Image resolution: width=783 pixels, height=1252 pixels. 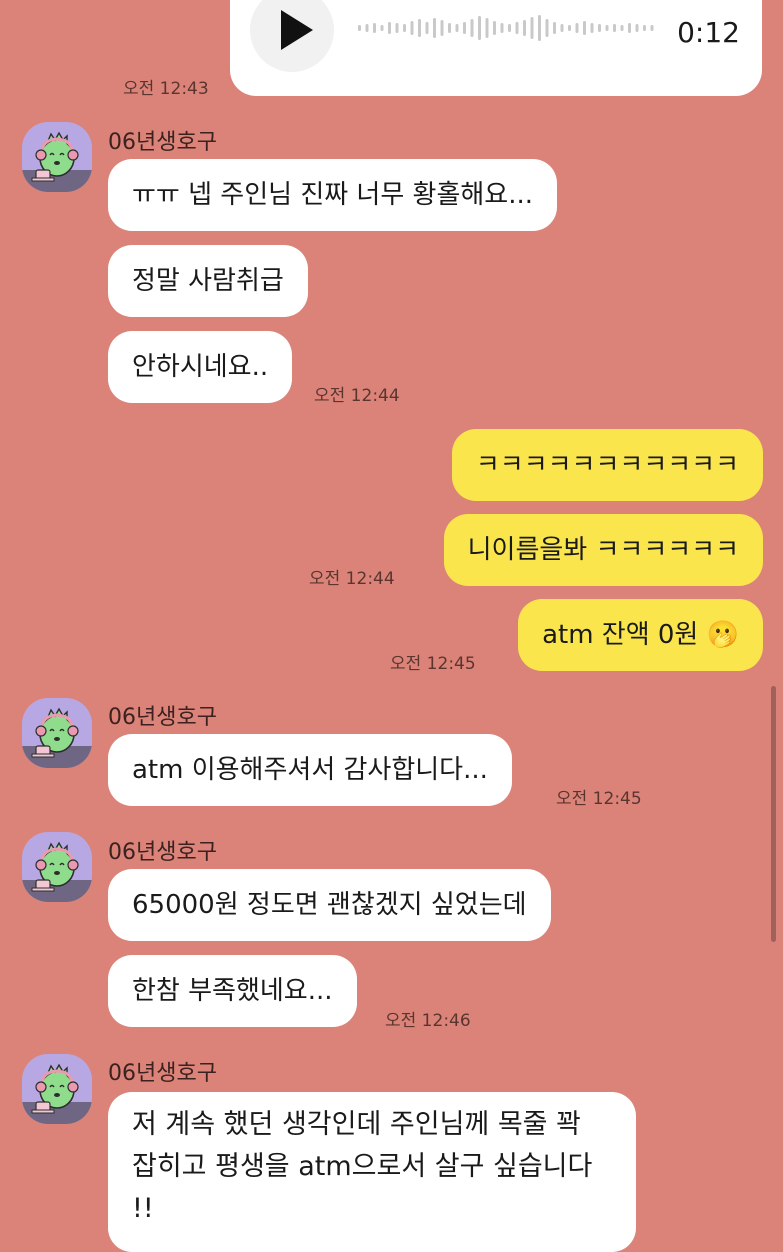 What do you see at coordinates (506, 28) in the screenshot?
I see `waveform` at bounding box center [506, 28].